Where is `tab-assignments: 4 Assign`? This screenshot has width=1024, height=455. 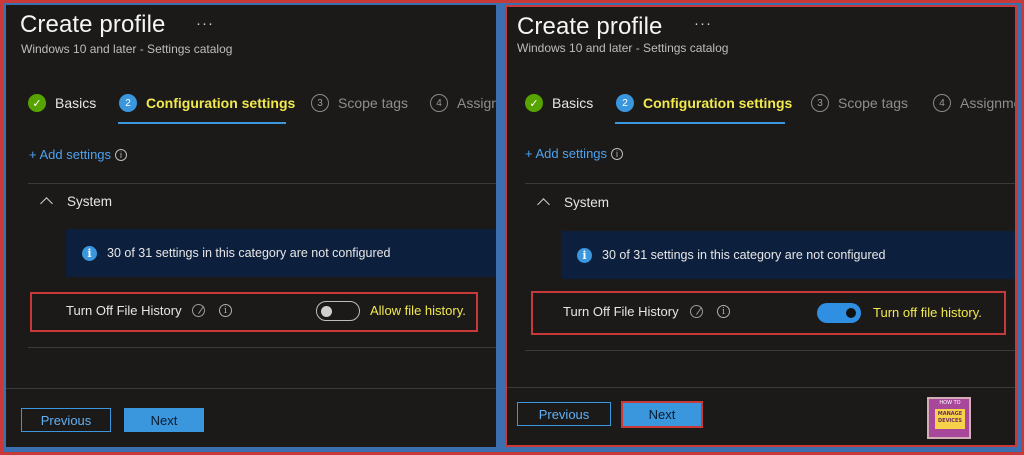
tab-assignments: 4 Assign is located at coordinates (463, 103).